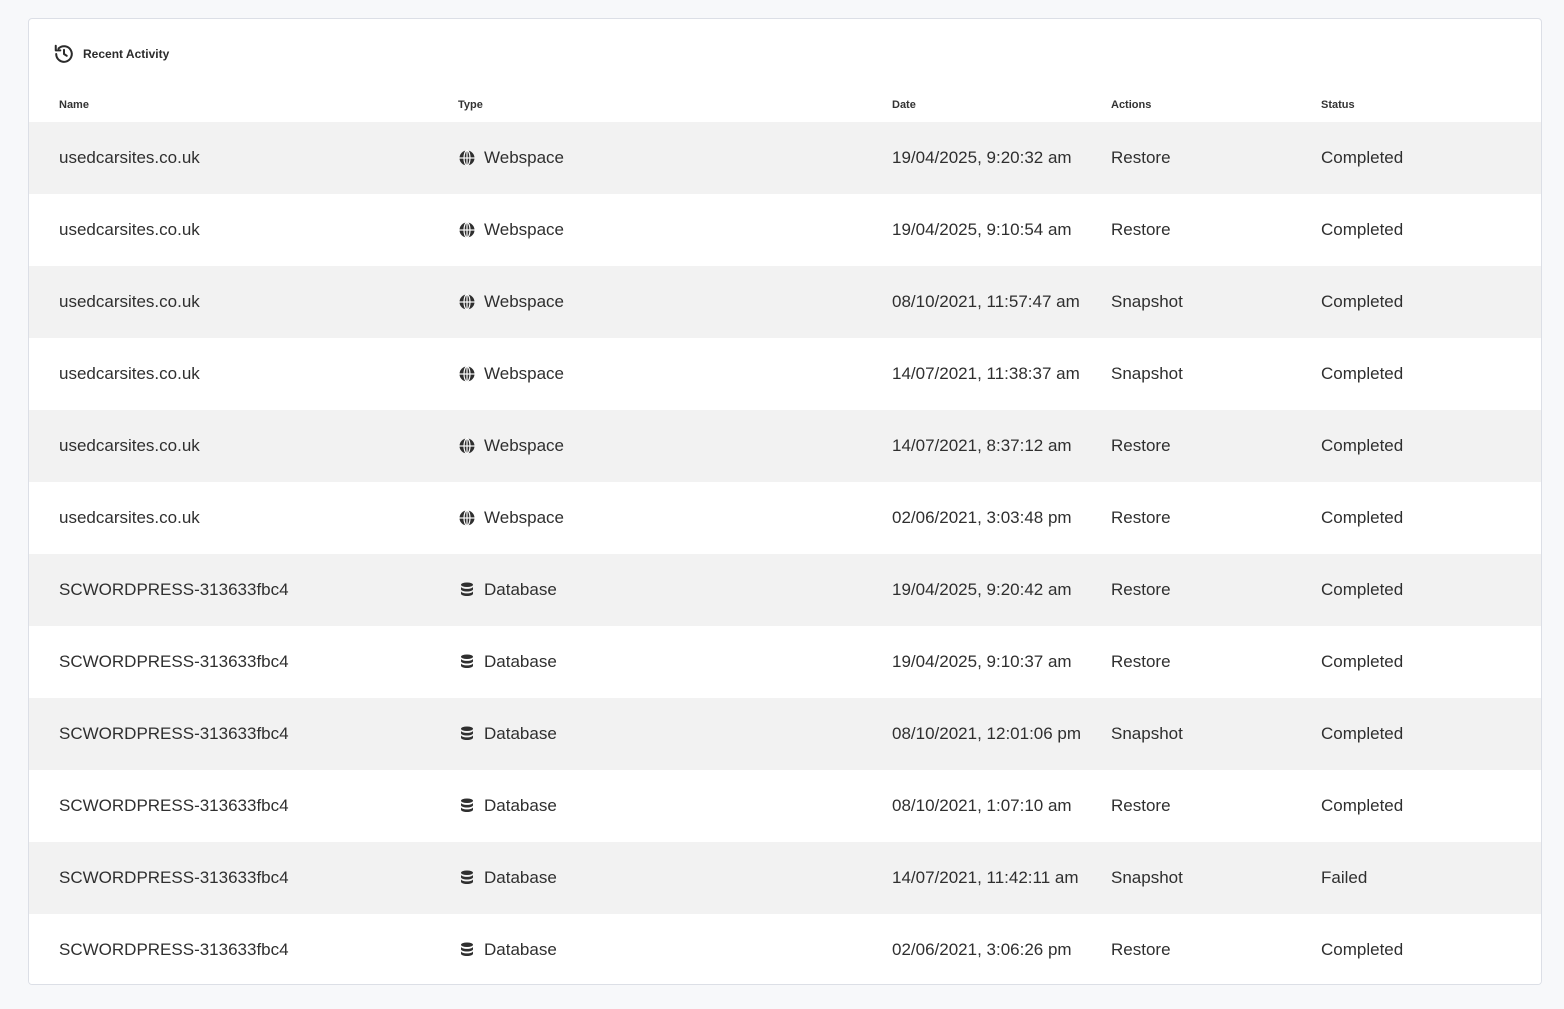  Describe the element at coordinates (982, 805) in the screenshot. I see `row-date: 08/10/2021, 1:07:10 am` at that location.